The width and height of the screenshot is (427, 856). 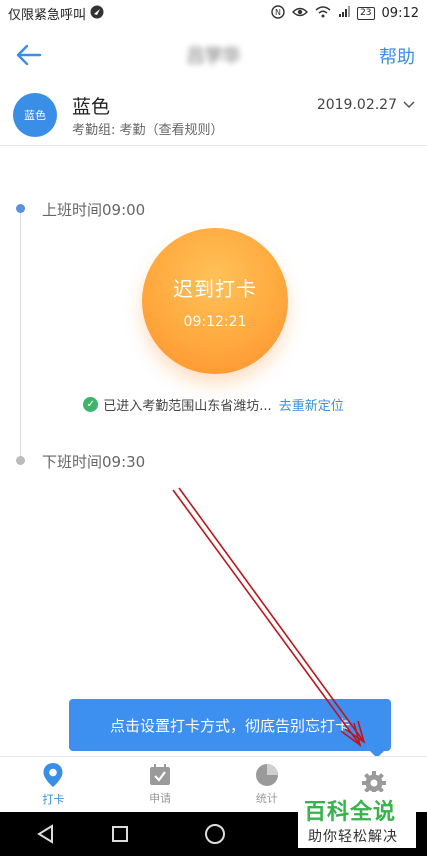 I want to click on tab-apply: 申请, so click(x=160, y=784).